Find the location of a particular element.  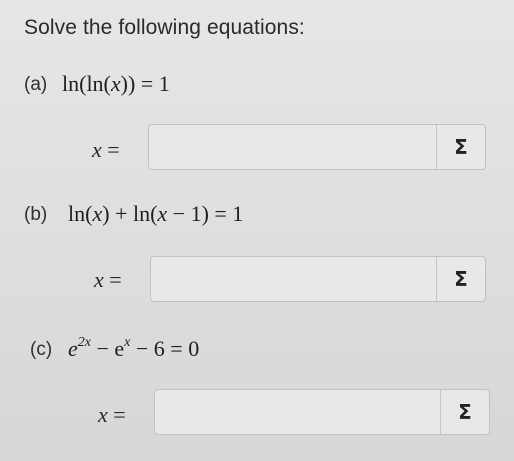

part-c-prefix-var: x is located at coordinates (103, 414).